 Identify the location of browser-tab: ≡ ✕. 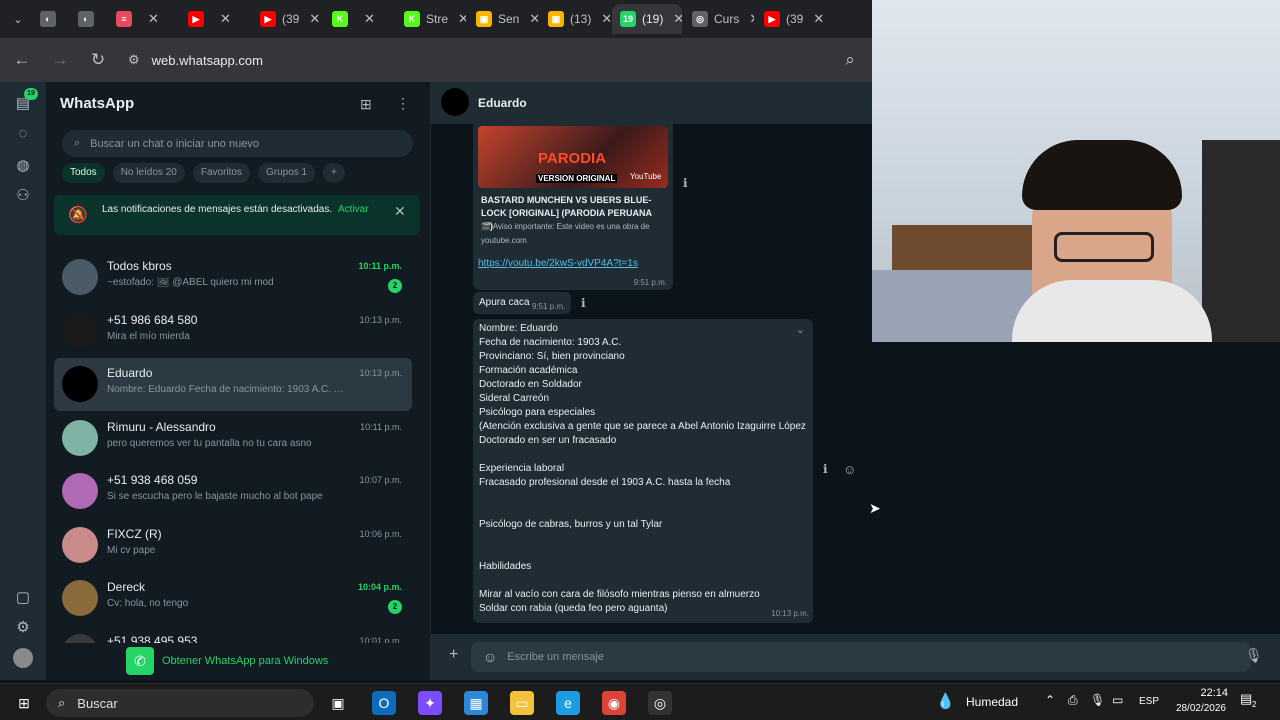
(143, 19).